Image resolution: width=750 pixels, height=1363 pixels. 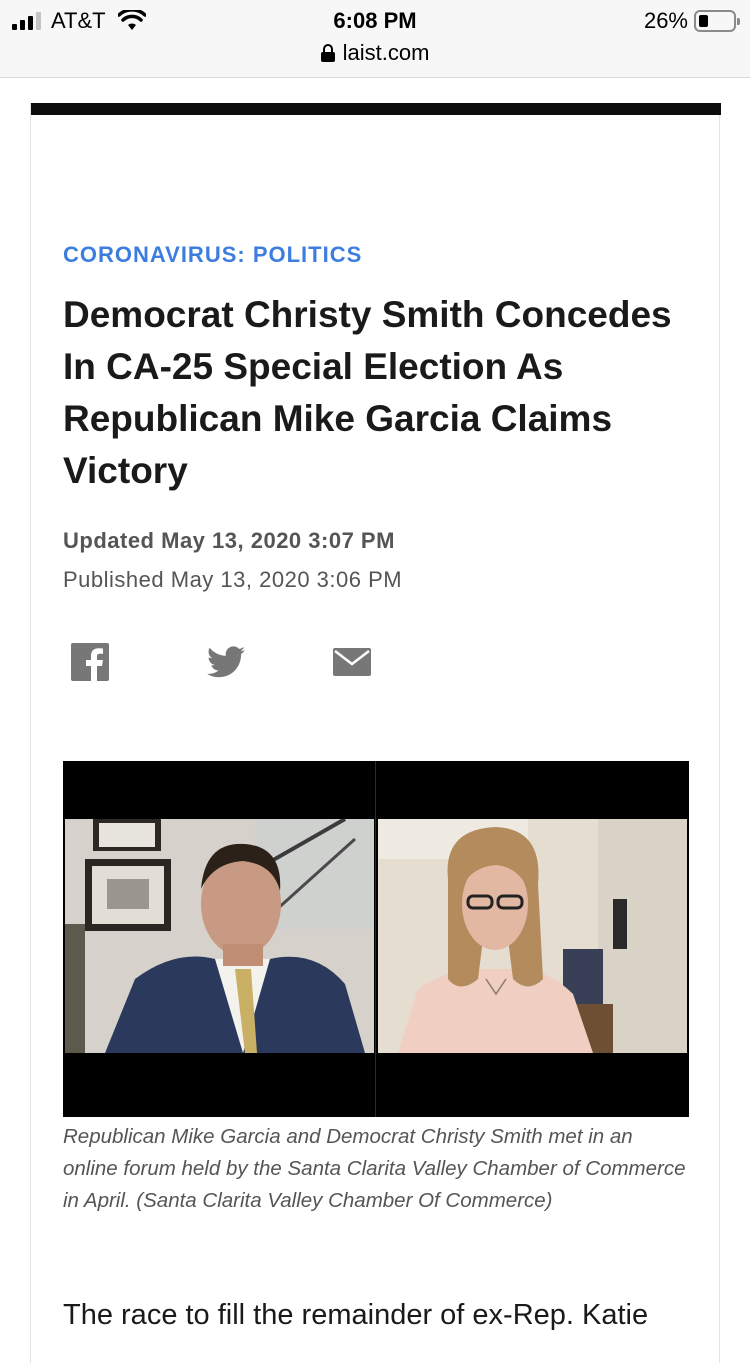 What do you see at coordinates (717, 21) in the screenshot?
I see `battery-icon` at bounding box center [717, 21].